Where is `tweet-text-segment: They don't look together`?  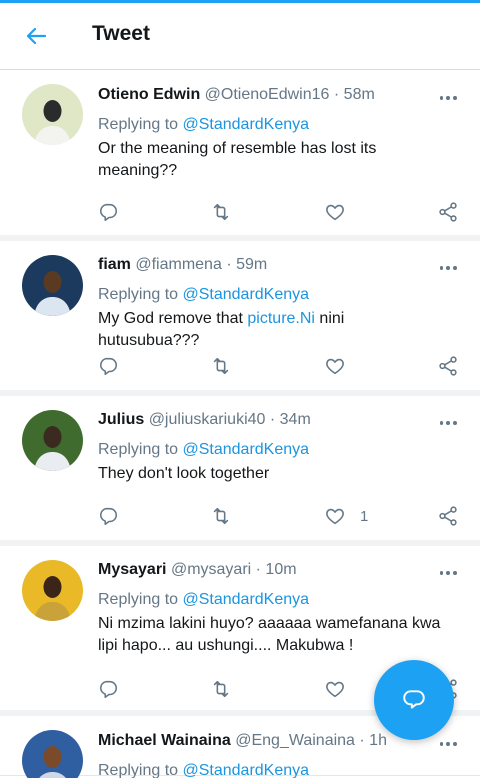 tweet-text-segment: They don't look together is located at coordinates (184, 473).